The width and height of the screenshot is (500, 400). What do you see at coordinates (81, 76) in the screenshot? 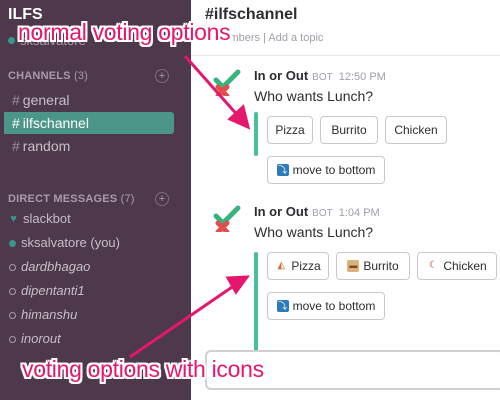
I see `channels-count: (3)` at bounding box center [81, 76].